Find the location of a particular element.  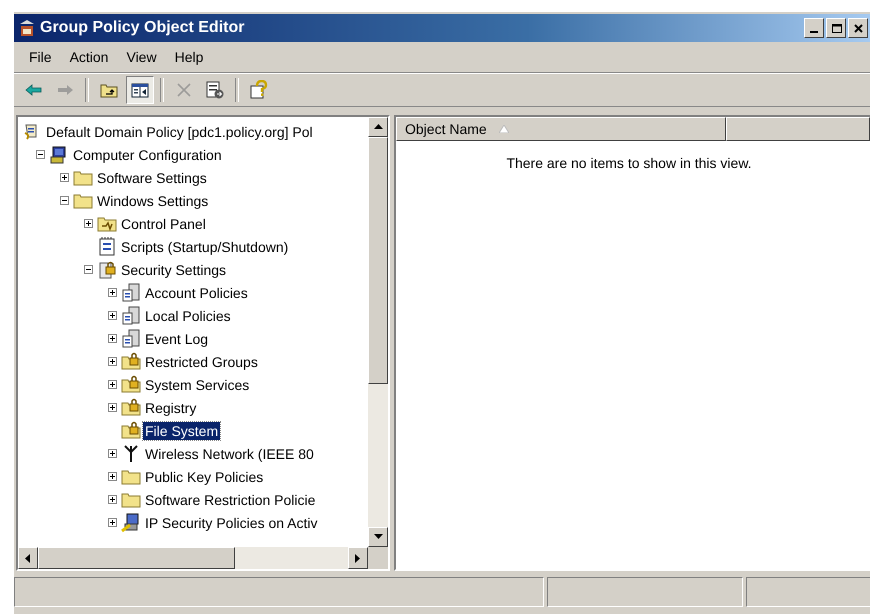

maximize-button is located at coordinates (836, 28).